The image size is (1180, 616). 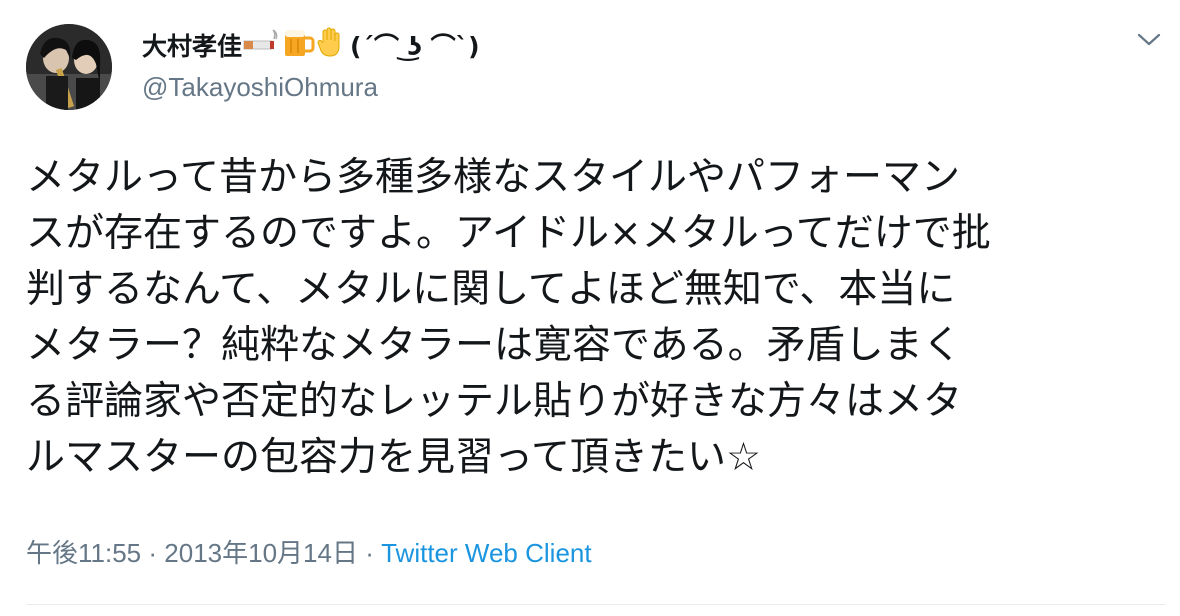 I want to click on avatar-image, so click(x=69, y=67).